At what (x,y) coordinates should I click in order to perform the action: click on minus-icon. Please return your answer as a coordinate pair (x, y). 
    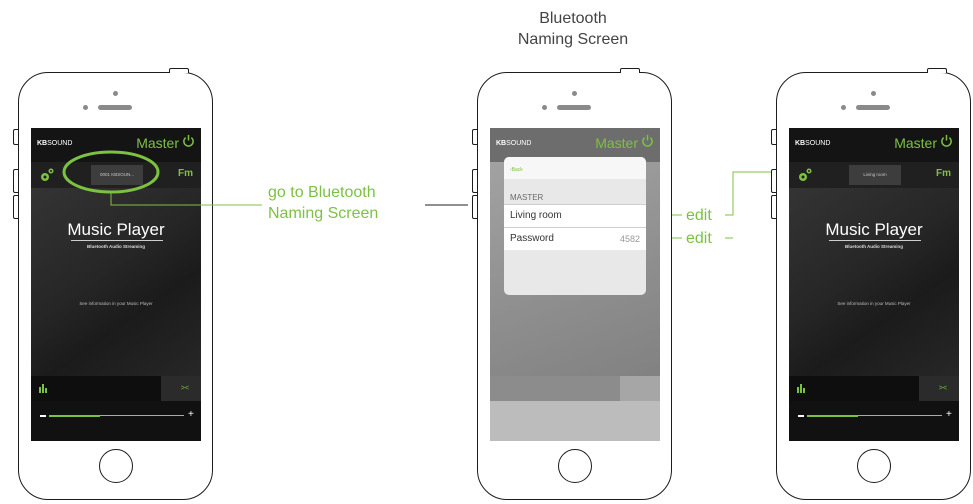
    Looking at the image, I should click on (801, 416).